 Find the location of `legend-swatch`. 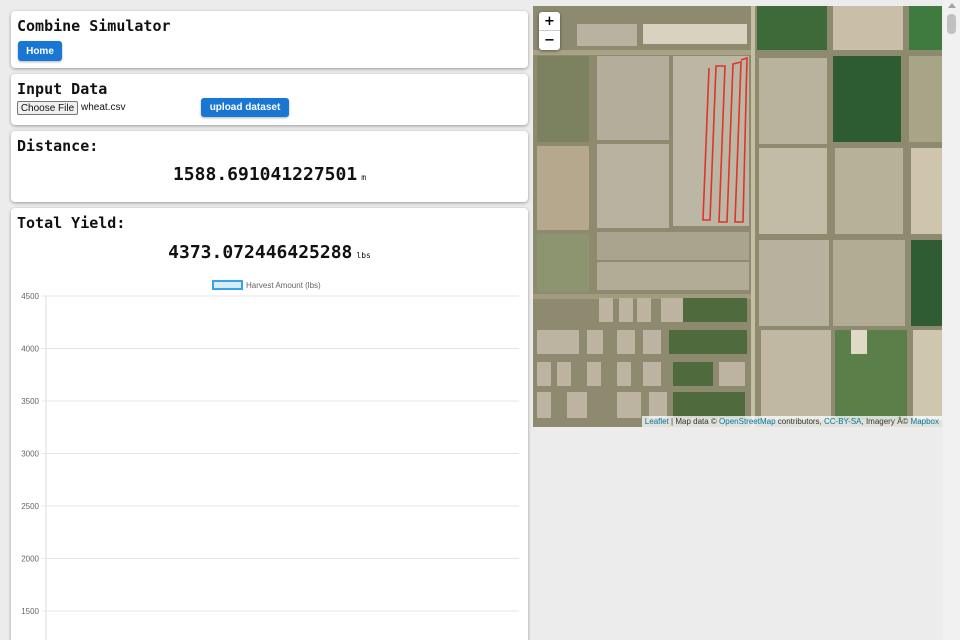

legend-swatch is located at coordinates (227, 285).